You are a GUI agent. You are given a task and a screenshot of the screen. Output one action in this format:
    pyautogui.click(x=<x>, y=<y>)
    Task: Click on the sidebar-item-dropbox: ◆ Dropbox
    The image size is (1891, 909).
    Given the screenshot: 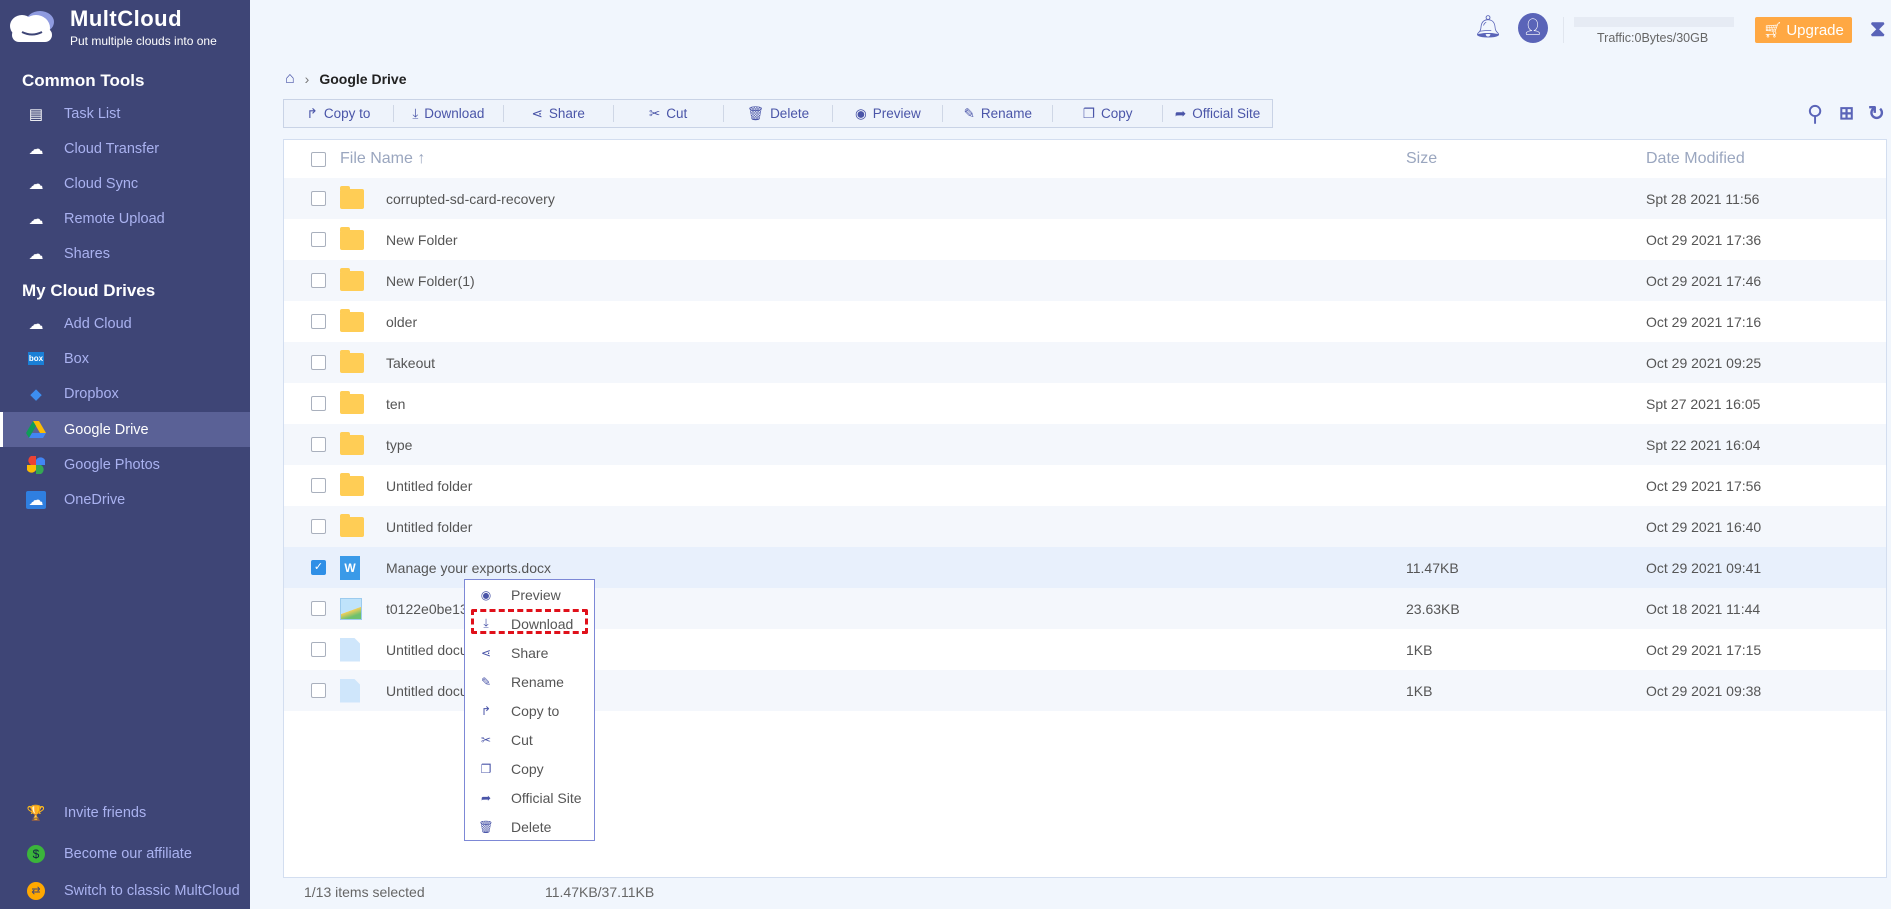 What is the action you would take?
    pyautogui.click(x=125, y=393)
    